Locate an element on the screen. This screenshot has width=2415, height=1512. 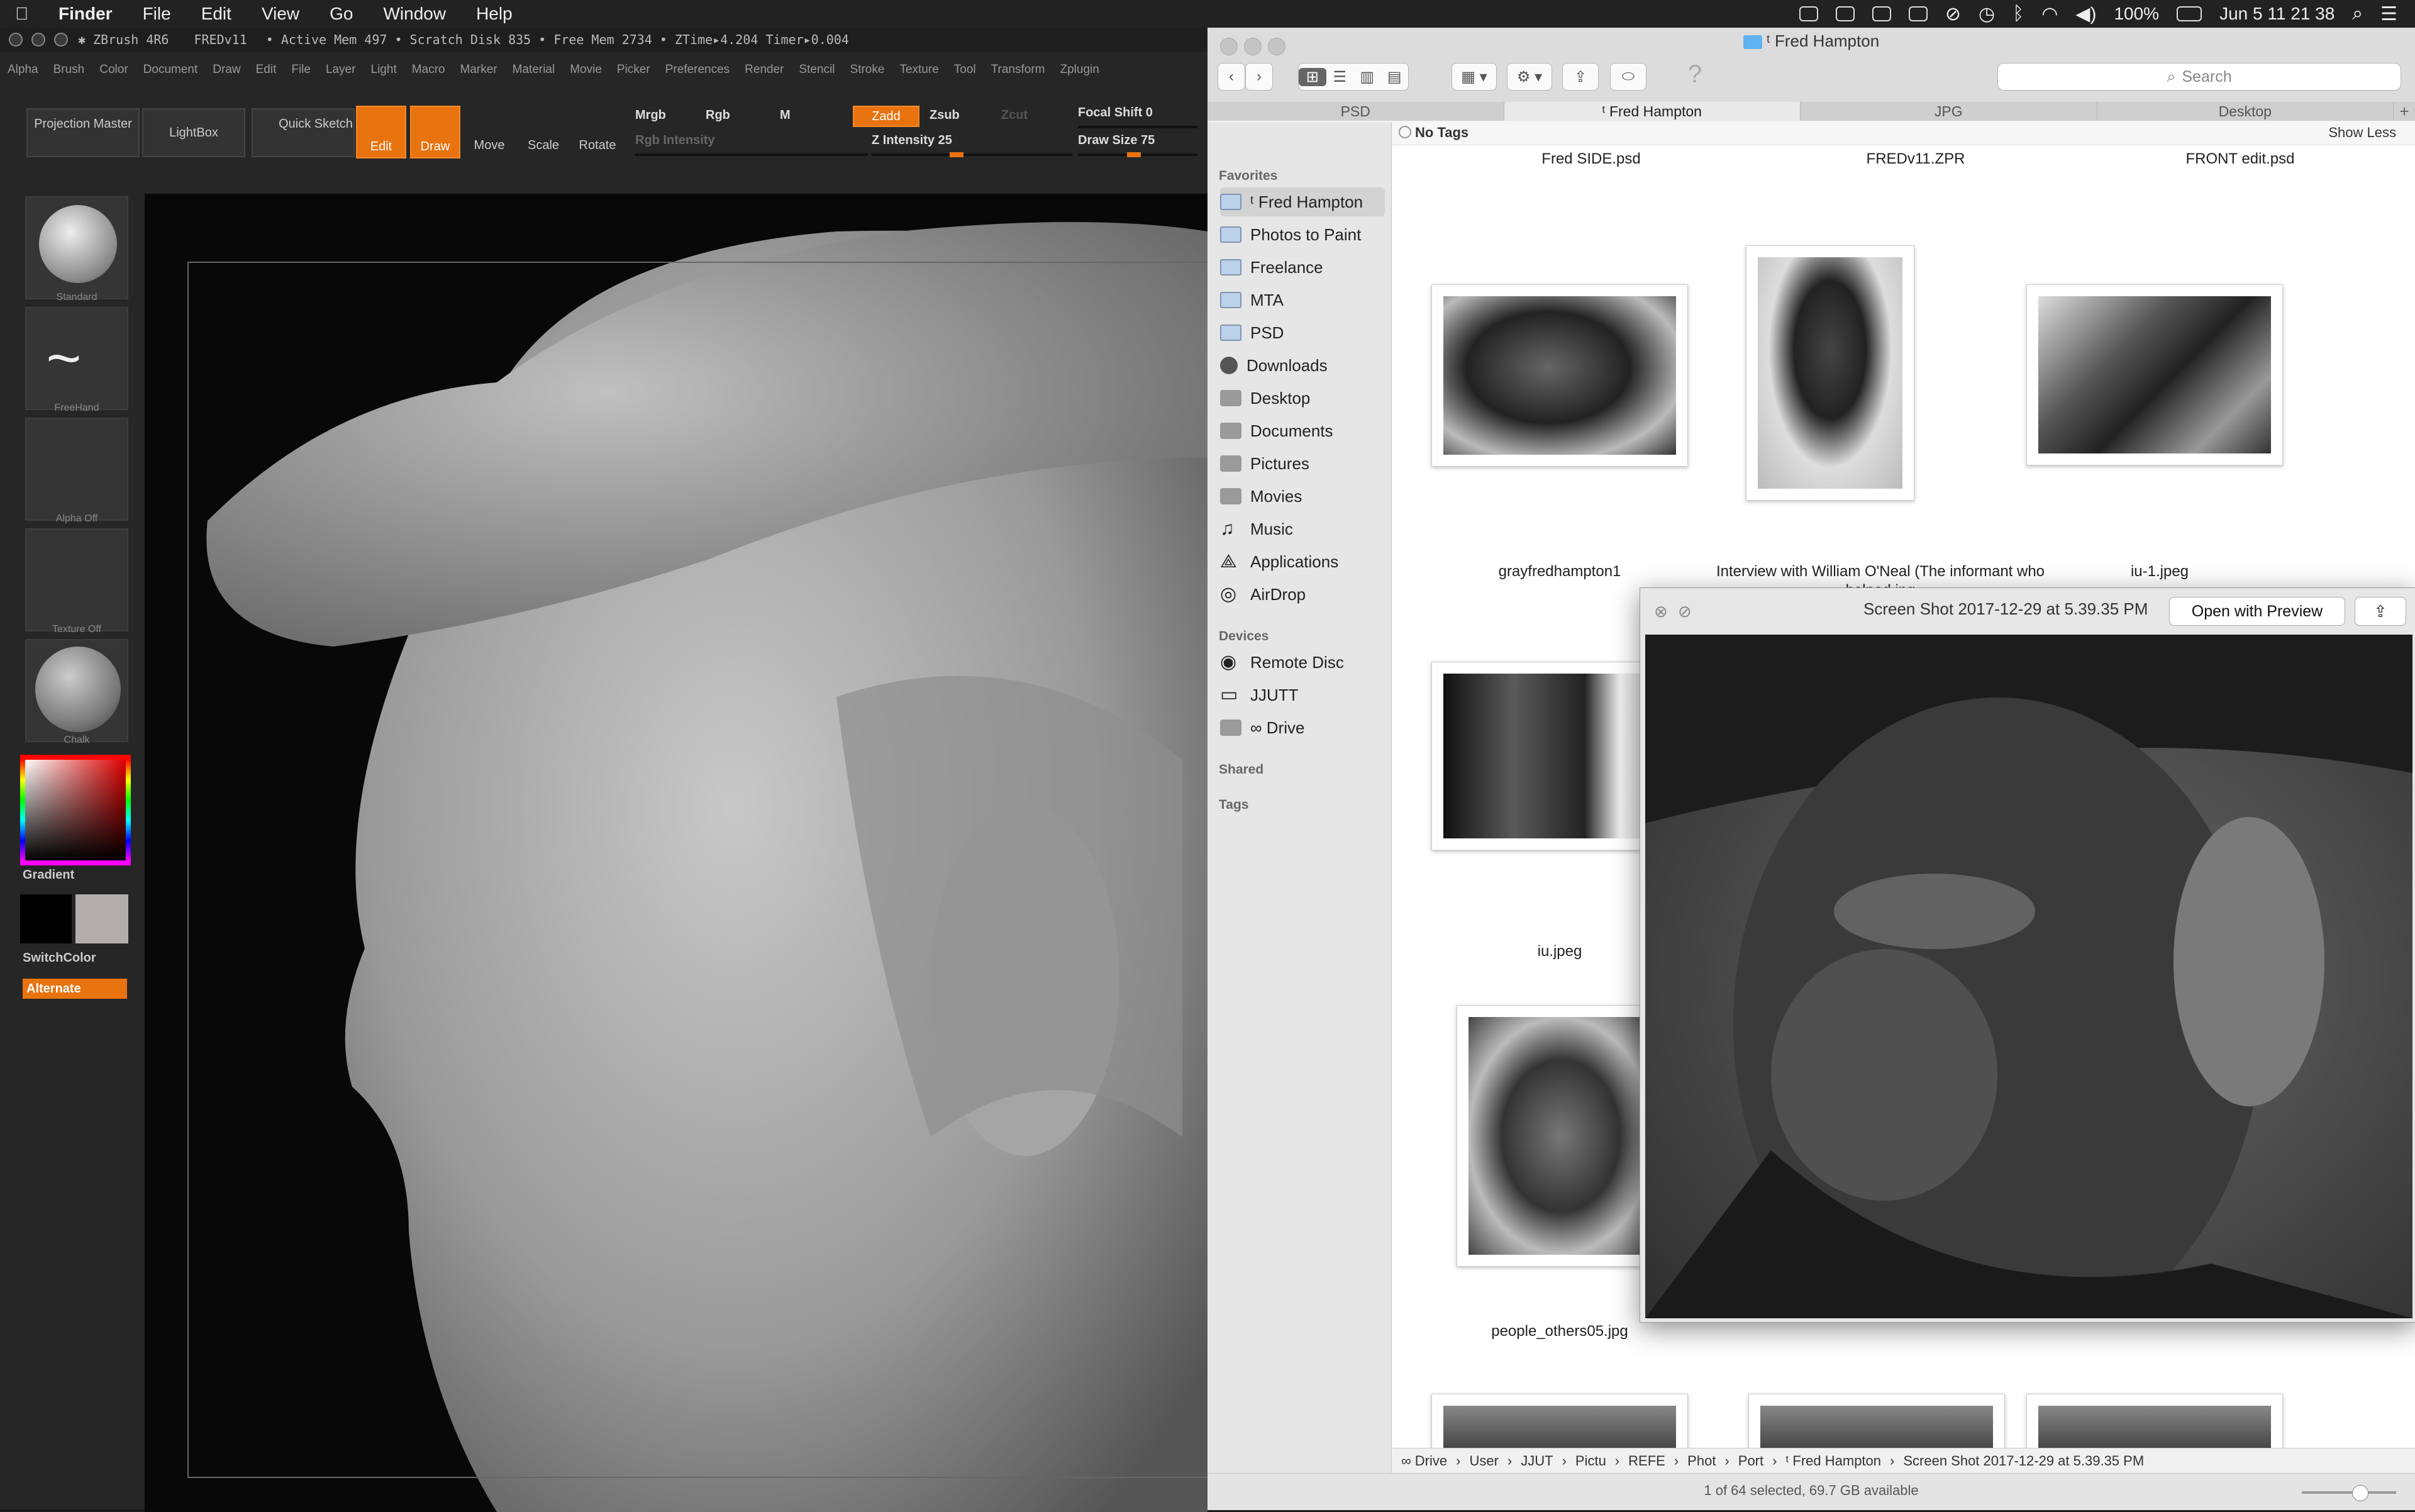
sync-icon: ⊘ is located at coordinates (1953, 14).